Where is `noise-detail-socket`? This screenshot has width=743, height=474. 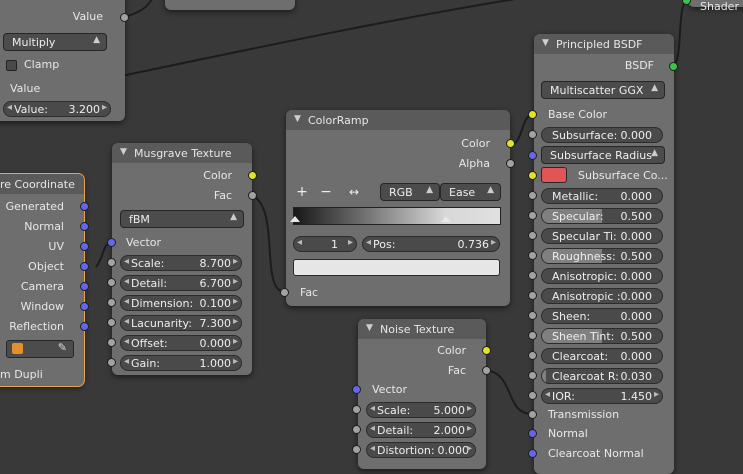
noise-detail-socket is located at coordinates (356, 429).